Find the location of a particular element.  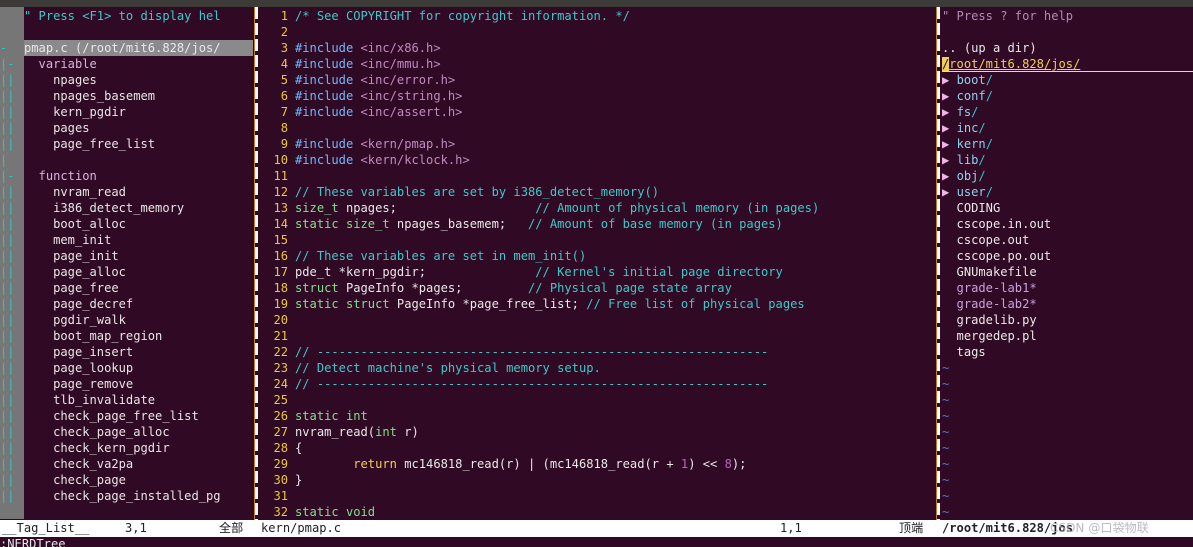

line-number: 31 is located at coordinates (280, 496).